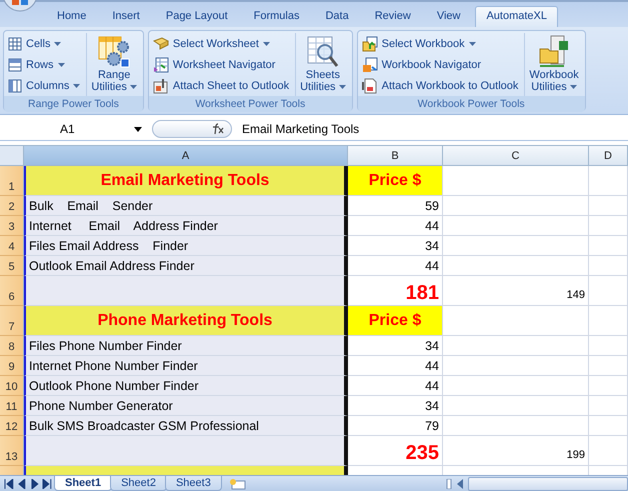 The width and height of the screenshot is (628, 491). Describe the element at coordinates (15, 65) in the screenshot. I see `rows-icon` at that location.